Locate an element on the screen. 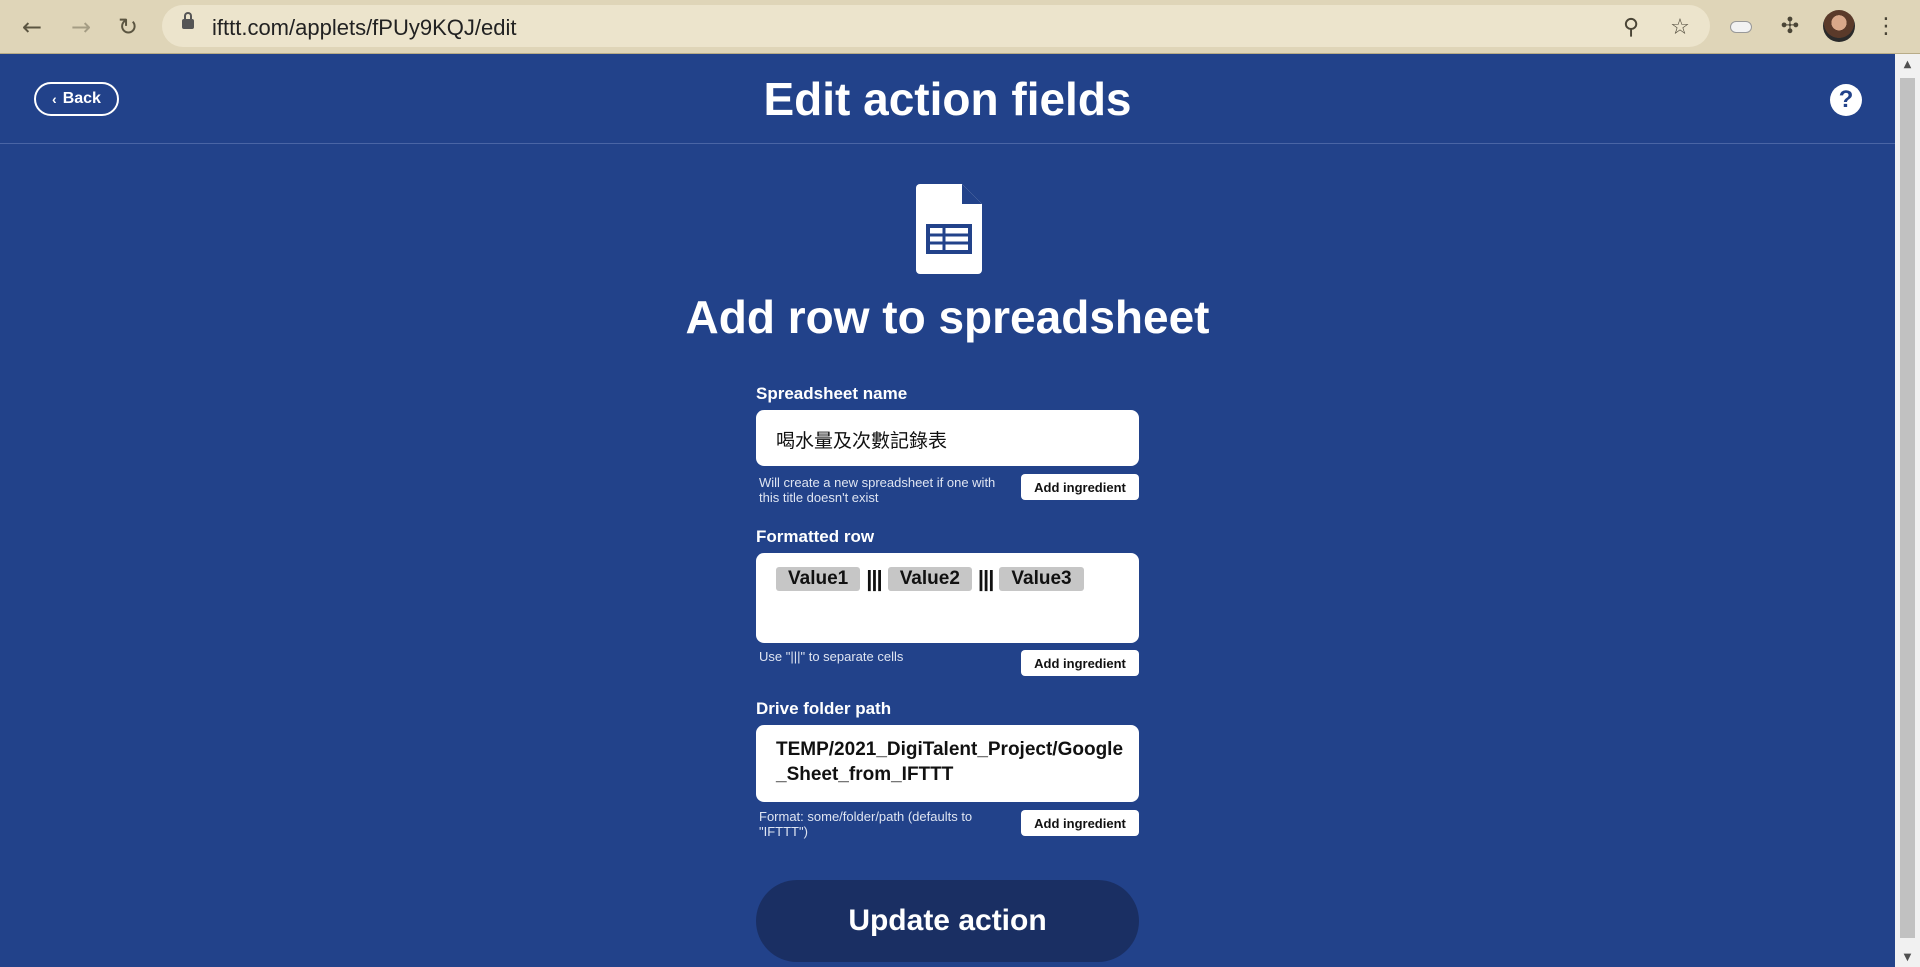  back-glyph: ← is located at coordinates (32, 27).